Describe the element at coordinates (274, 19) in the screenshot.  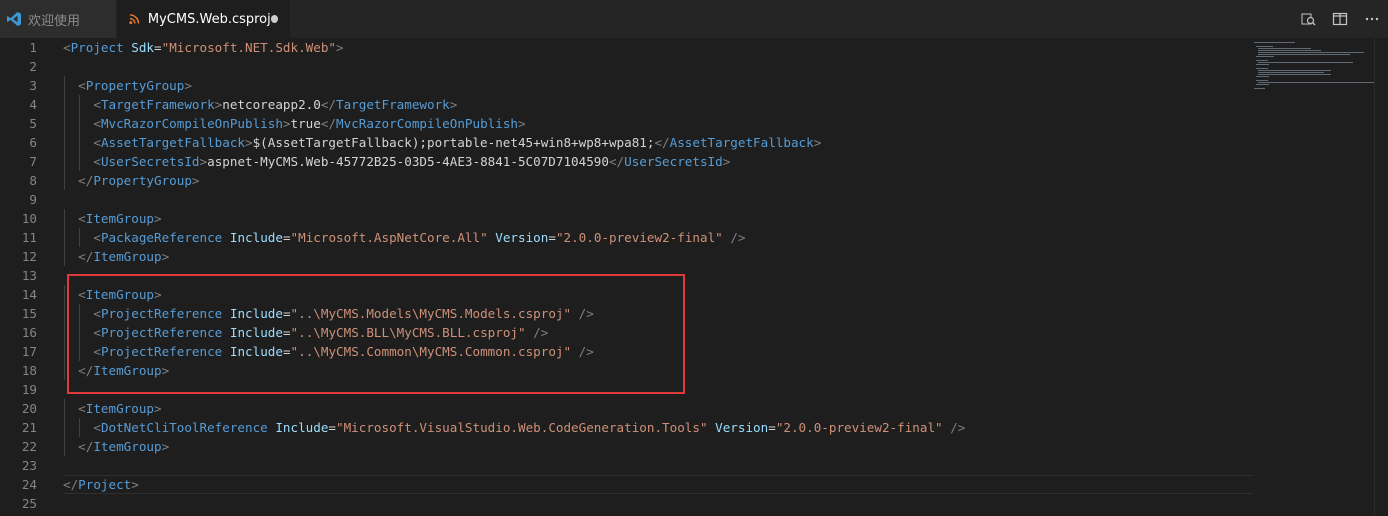
I see `unsaved-indicator-icon` at that location.